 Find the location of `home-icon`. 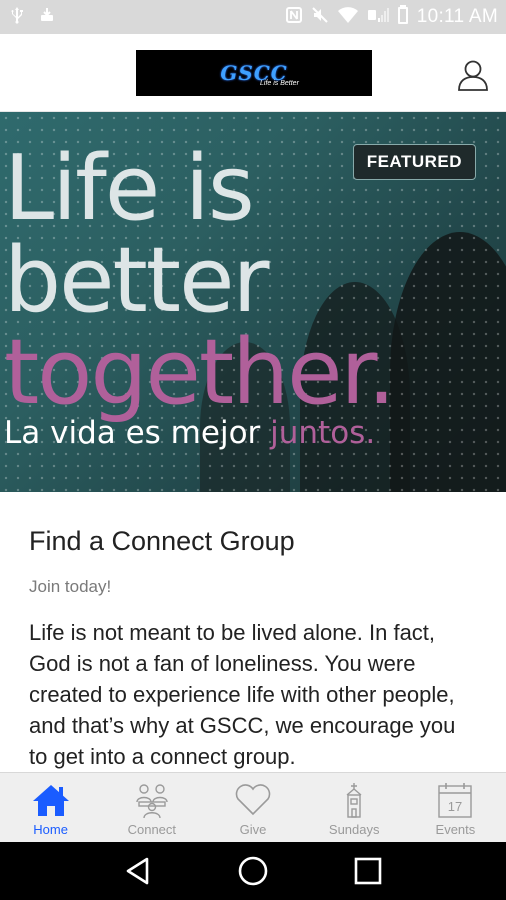

home-icon is located at coordinates (50, 800).